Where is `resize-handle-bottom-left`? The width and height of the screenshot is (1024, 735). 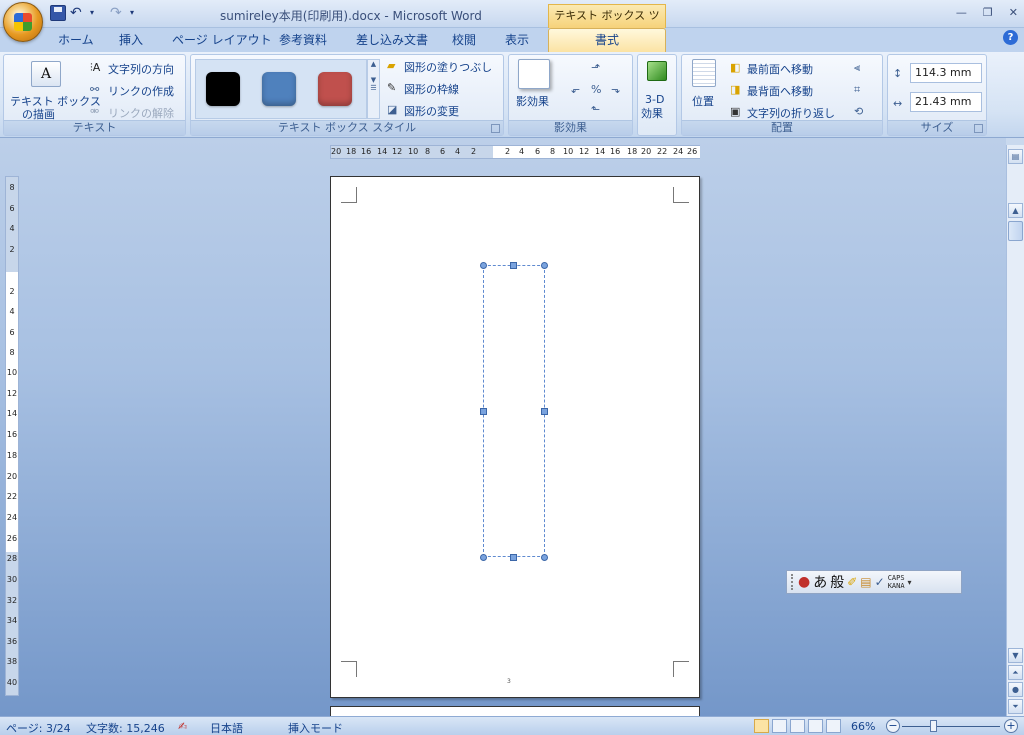
resize-handle-bottom-left is located at coordinates (483, 557).